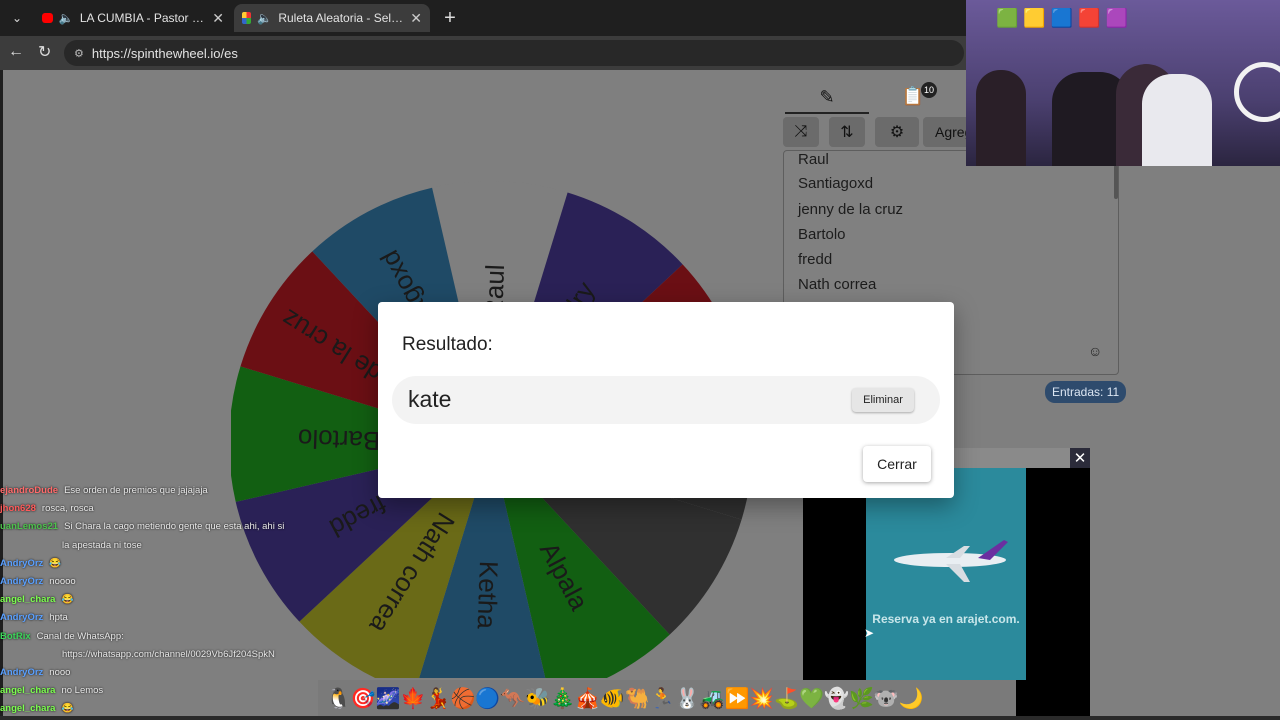 The height and width of the screenshot is (720, 1280). What do you see at coordinates (1116, 182) in the screenshot?
I see `scrollbar` at bounding box center [1116, 182].